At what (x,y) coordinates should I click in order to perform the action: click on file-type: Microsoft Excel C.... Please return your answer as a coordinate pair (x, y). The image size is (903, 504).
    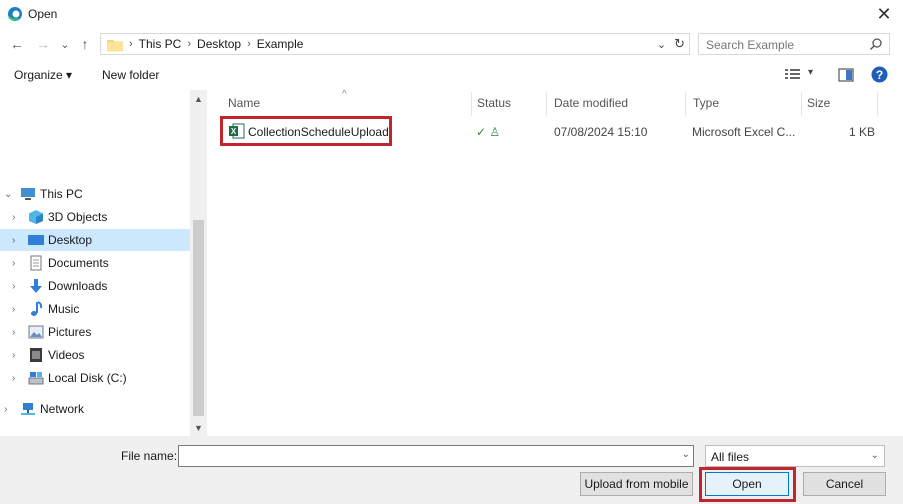
    Looking at the image, I should click on (744, 132).